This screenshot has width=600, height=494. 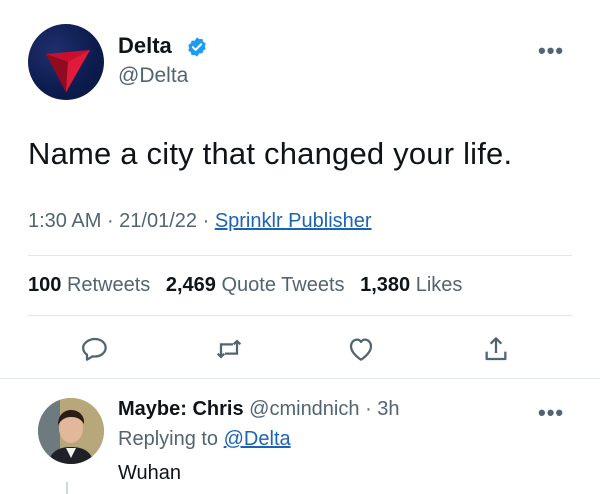 What do you see at coordinates (145, 46) in the screenshot?
I see `author-name: Delta` at bounding box center [145, 46].